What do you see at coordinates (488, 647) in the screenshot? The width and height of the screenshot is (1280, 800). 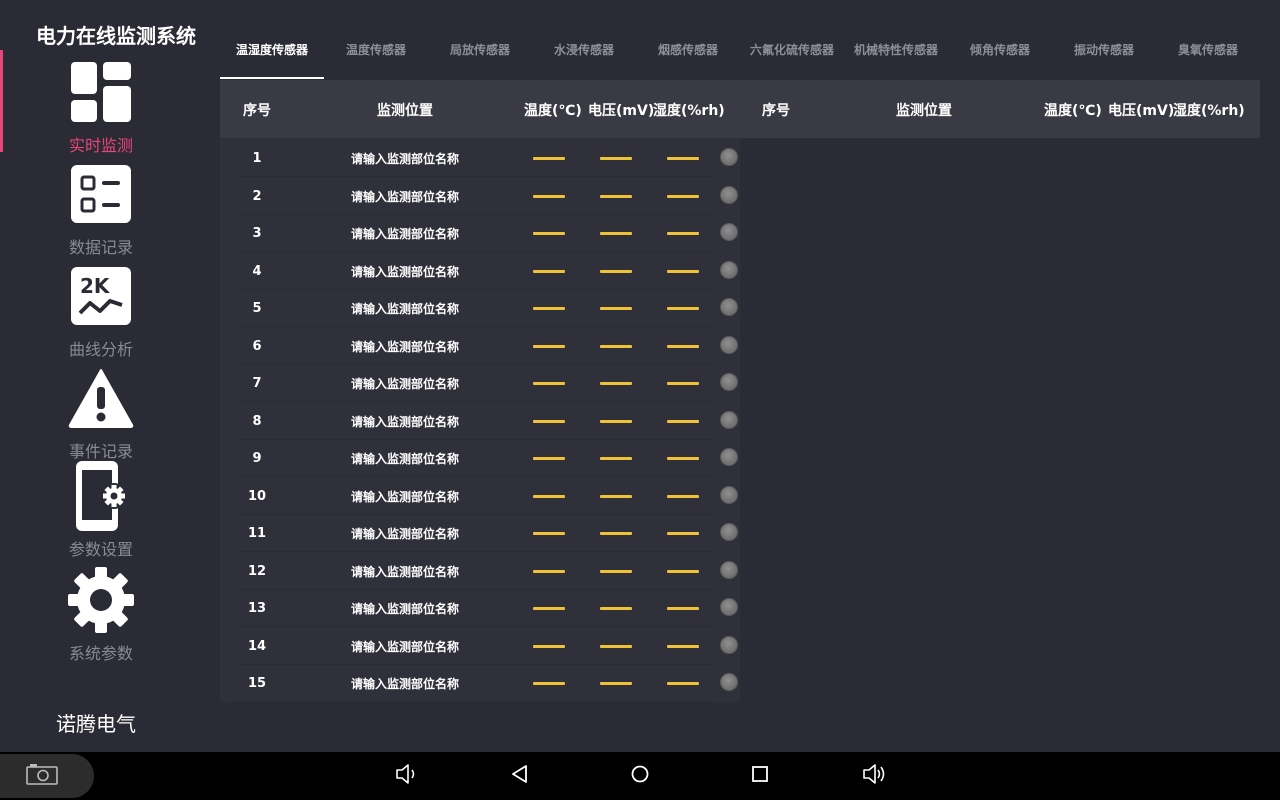 I see `table-row: 14 请输入监测部位名称` at bounding box center [488, 647].